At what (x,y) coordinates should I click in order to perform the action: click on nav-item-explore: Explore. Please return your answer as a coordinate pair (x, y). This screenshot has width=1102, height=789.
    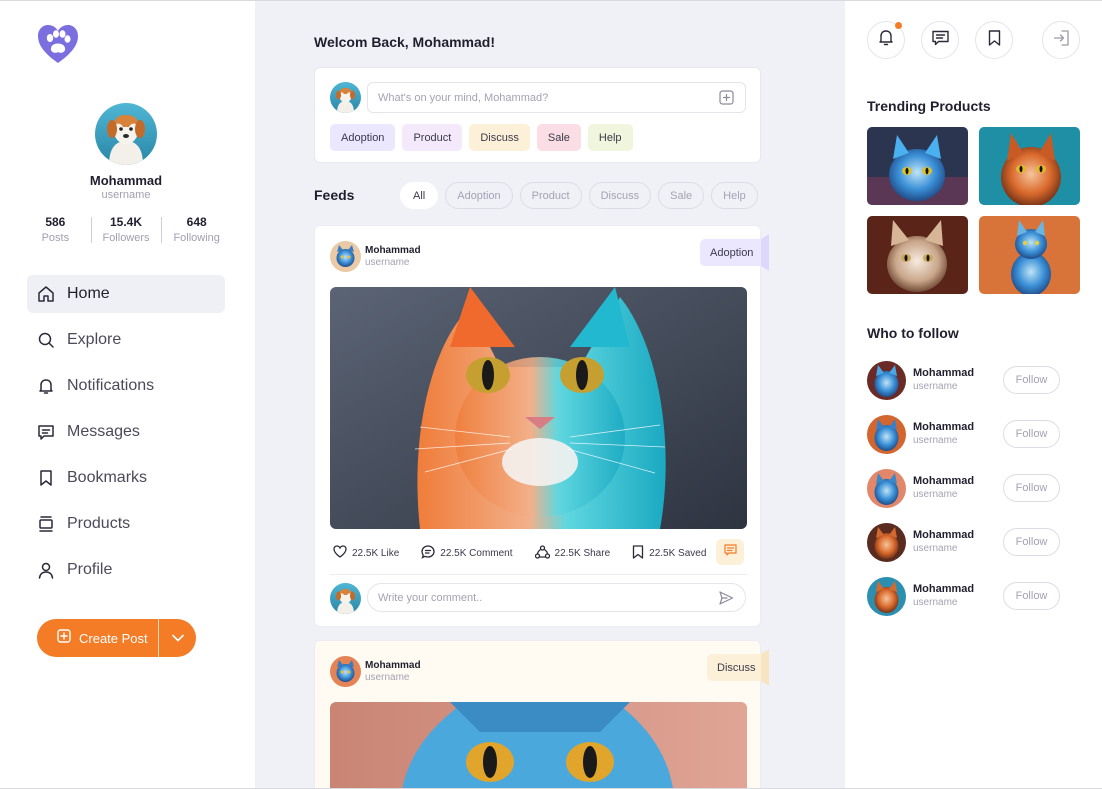
    Looking at the image, I should click on (126, 340).